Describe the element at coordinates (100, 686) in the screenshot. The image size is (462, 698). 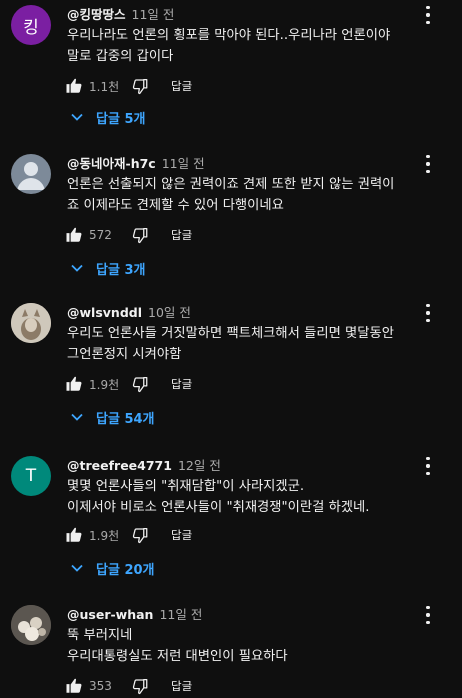
I see `like-count: 353` at that location.